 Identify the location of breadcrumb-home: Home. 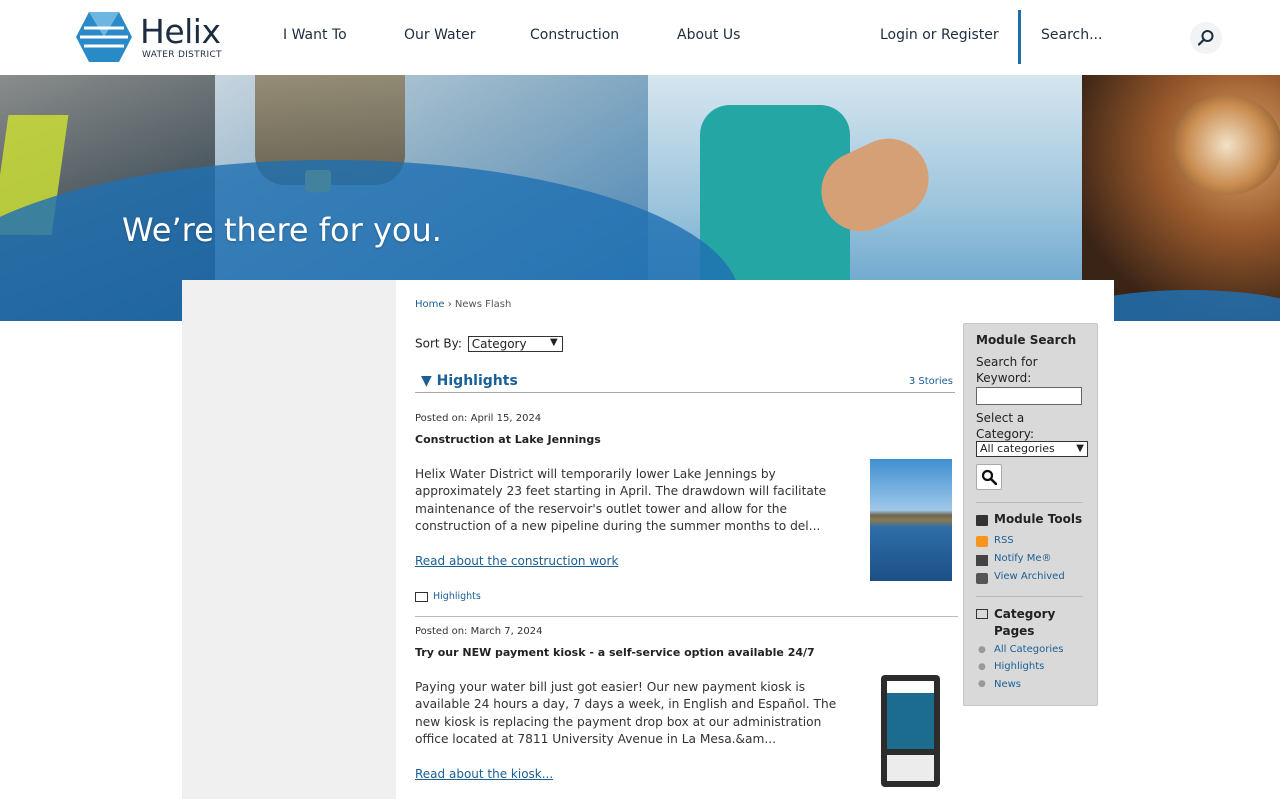
(430, 304).